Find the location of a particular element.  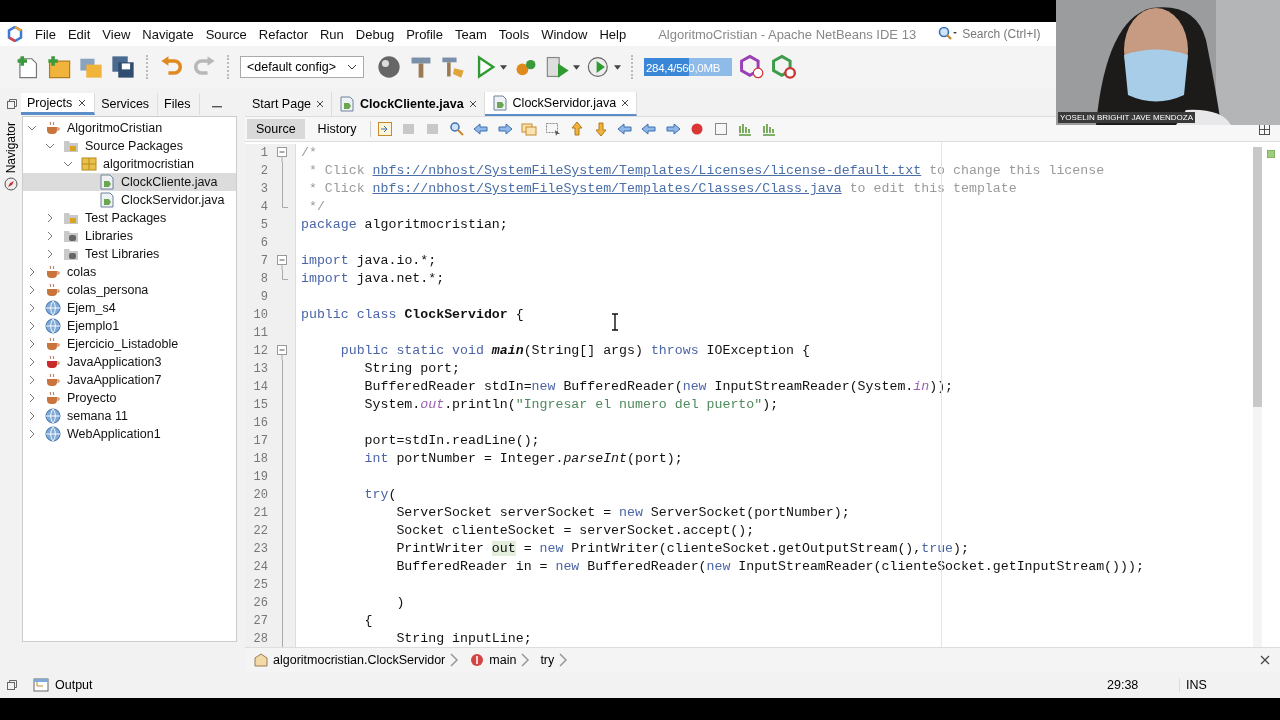

editor-tab: ClockServidor.java is located at coordinates (561, 104).